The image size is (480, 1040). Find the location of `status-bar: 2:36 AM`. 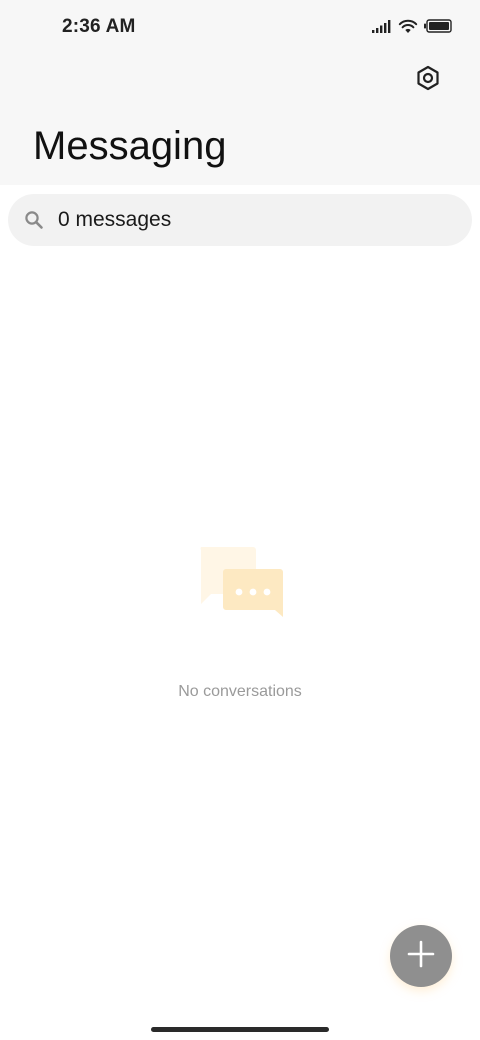

status-bar: 2:36 AM is located at coordinates (240, 28).